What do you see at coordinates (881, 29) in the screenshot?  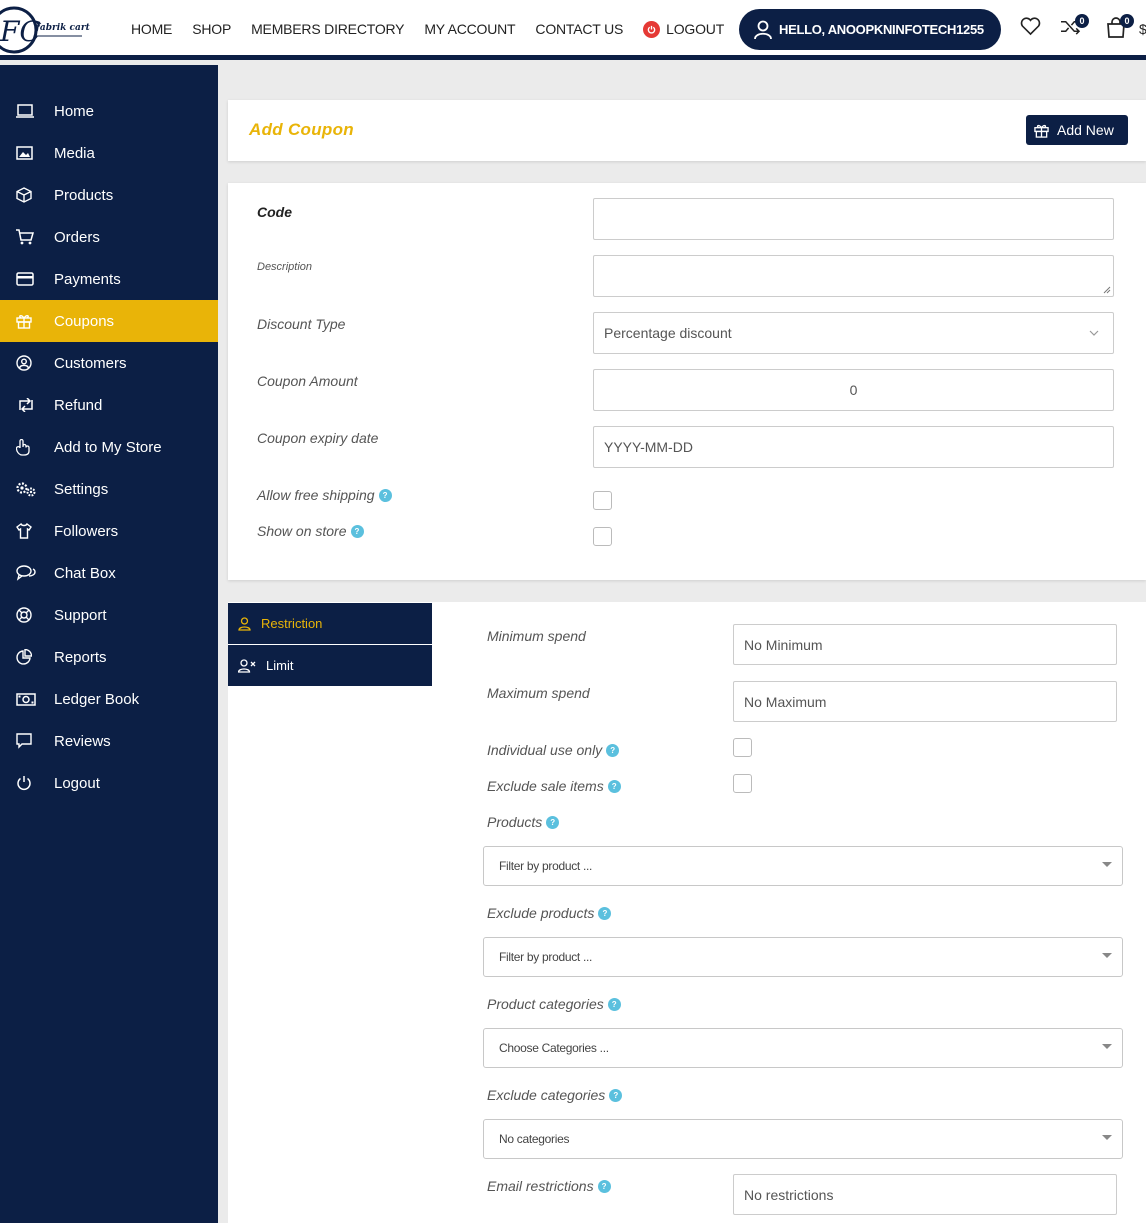 I see `hello-label: HELLO, ANOOPKNINFOTECH1255` at bounding box center [881, 29].